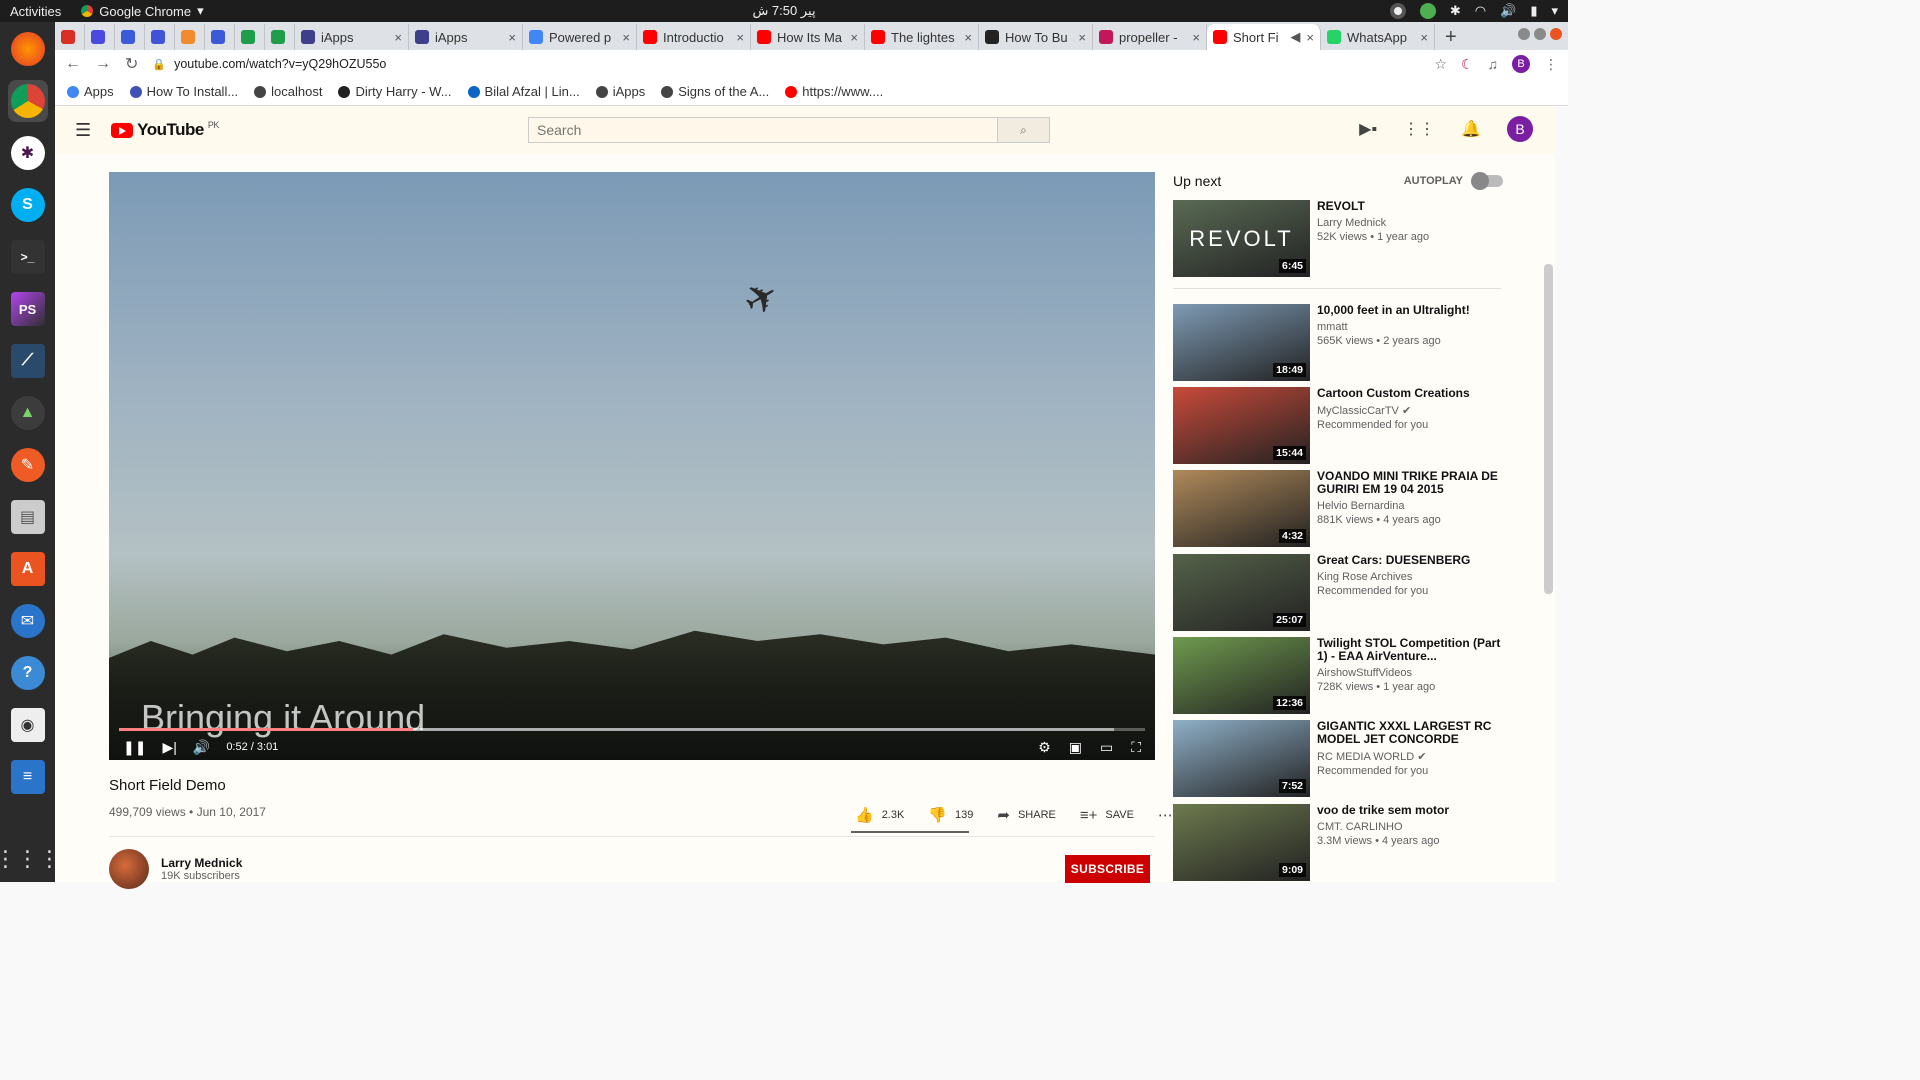 The width and height of the screenshot is (1920, 1080). I want to click on activities-button: Activities, so click(35, 11).